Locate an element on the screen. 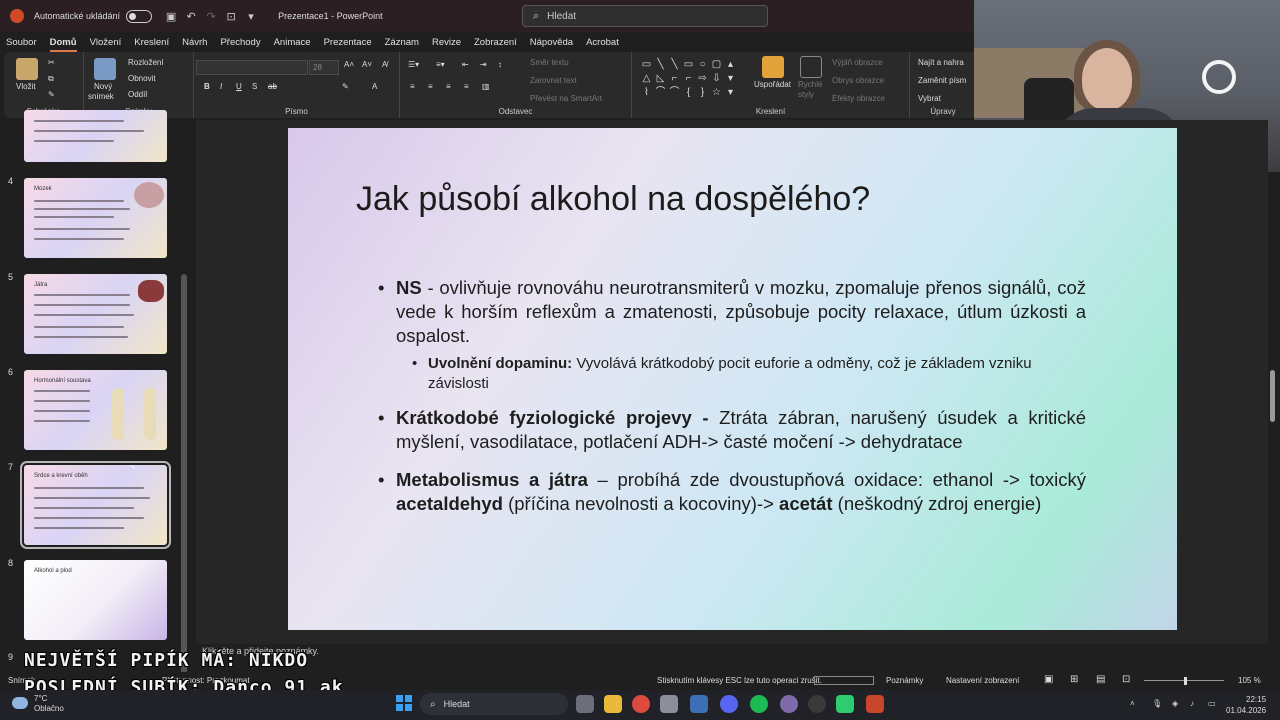 The width and height of the screenshot is (1280, 720). text-direction-button: Směr textu is located at coordinates (549, 62).